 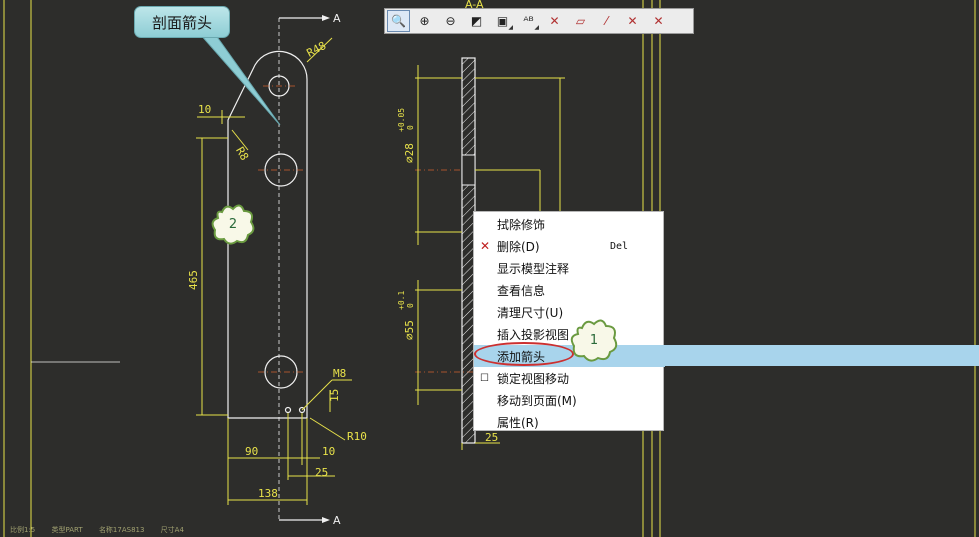 I want to click on section-arrow-bottom-label: A, so click(x=337, y=520).